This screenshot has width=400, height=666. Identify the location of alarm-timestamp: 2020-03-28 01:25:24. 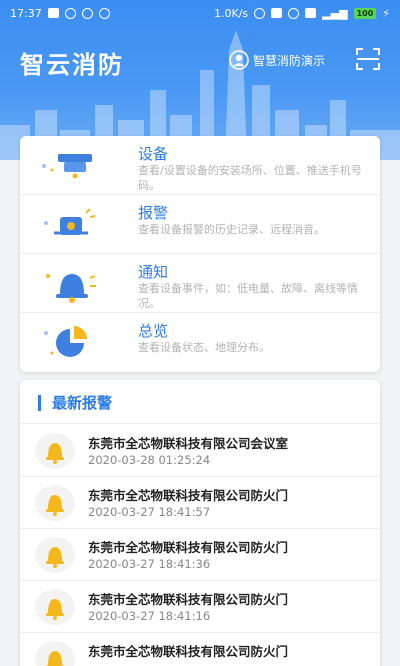
(149, 460).